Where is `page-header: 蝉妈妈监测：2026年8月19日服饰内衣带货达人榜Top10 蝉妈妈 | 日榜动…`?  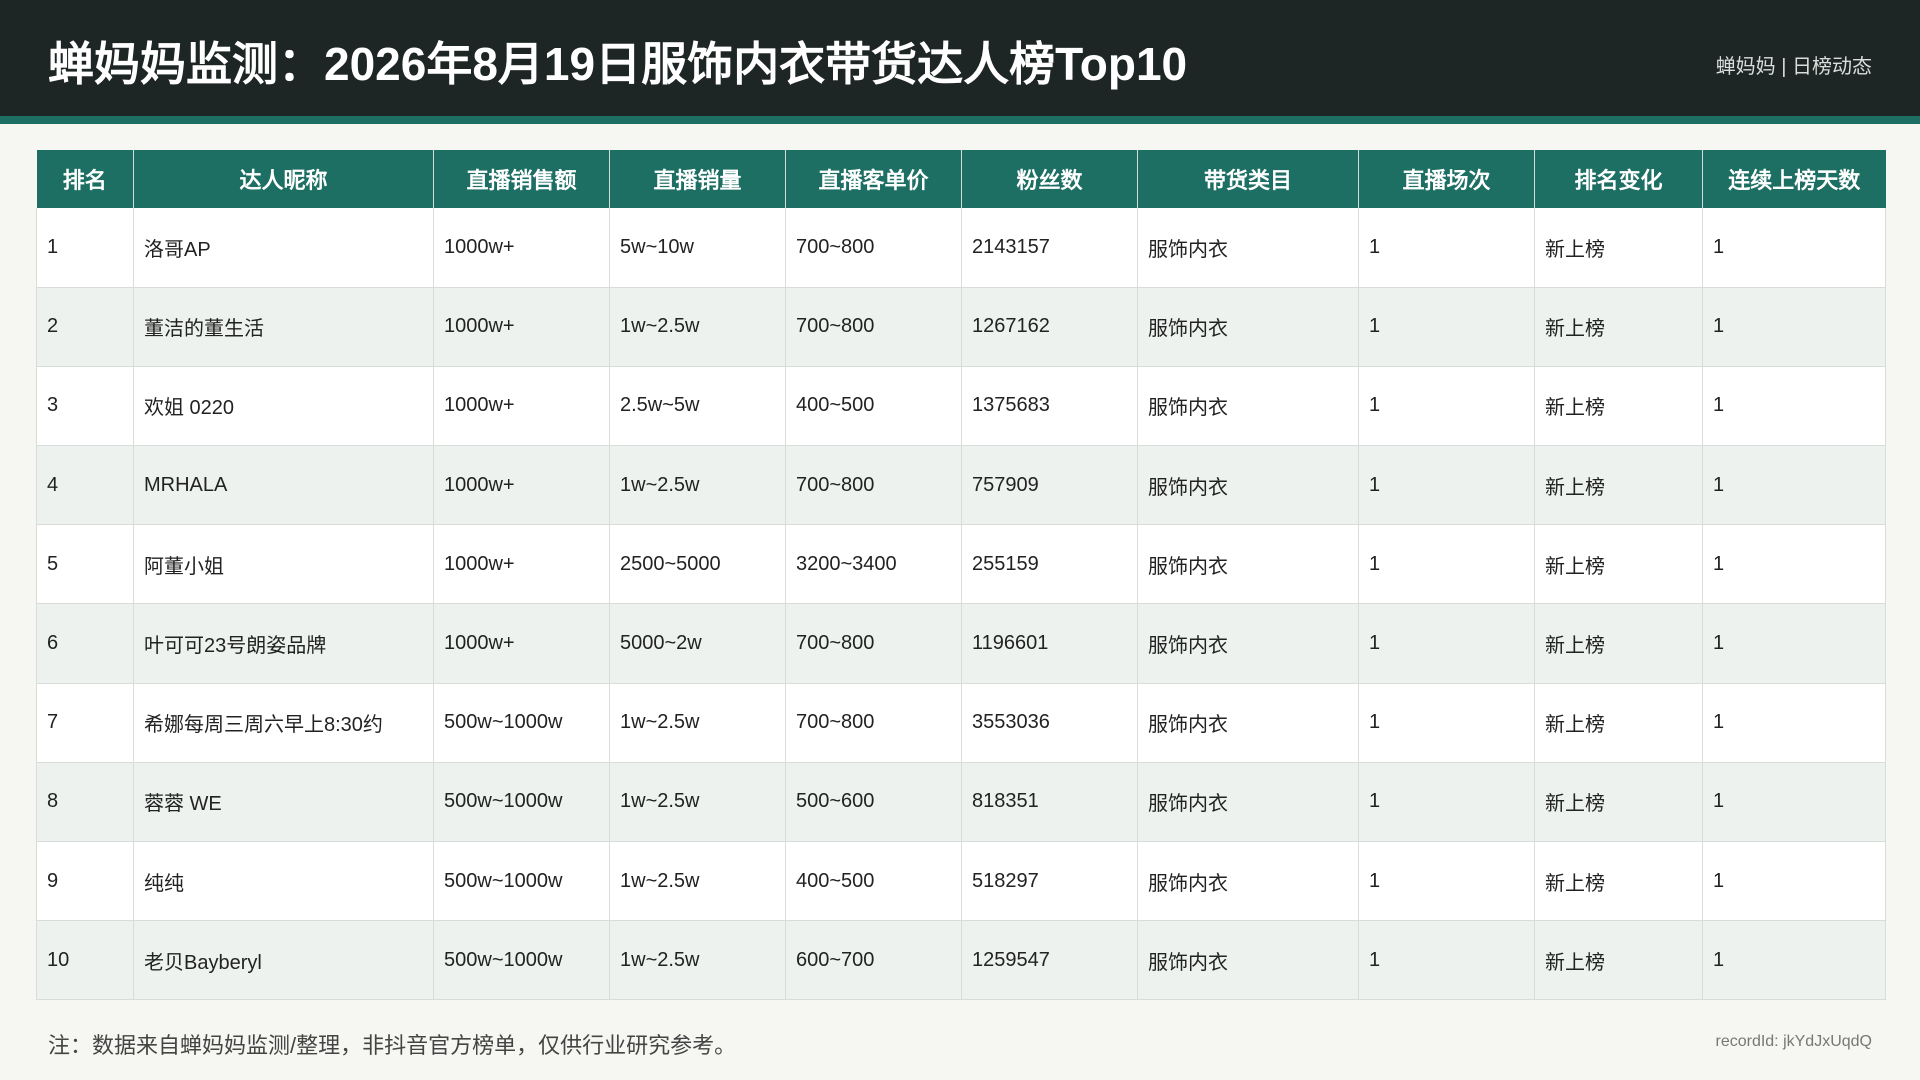
page-header: 蝉妈妈监测：2026年8月19日服饰内衣带货达人榜Top10 蝉妈妈 | 日榜动… is located at coordinates (960, 58).